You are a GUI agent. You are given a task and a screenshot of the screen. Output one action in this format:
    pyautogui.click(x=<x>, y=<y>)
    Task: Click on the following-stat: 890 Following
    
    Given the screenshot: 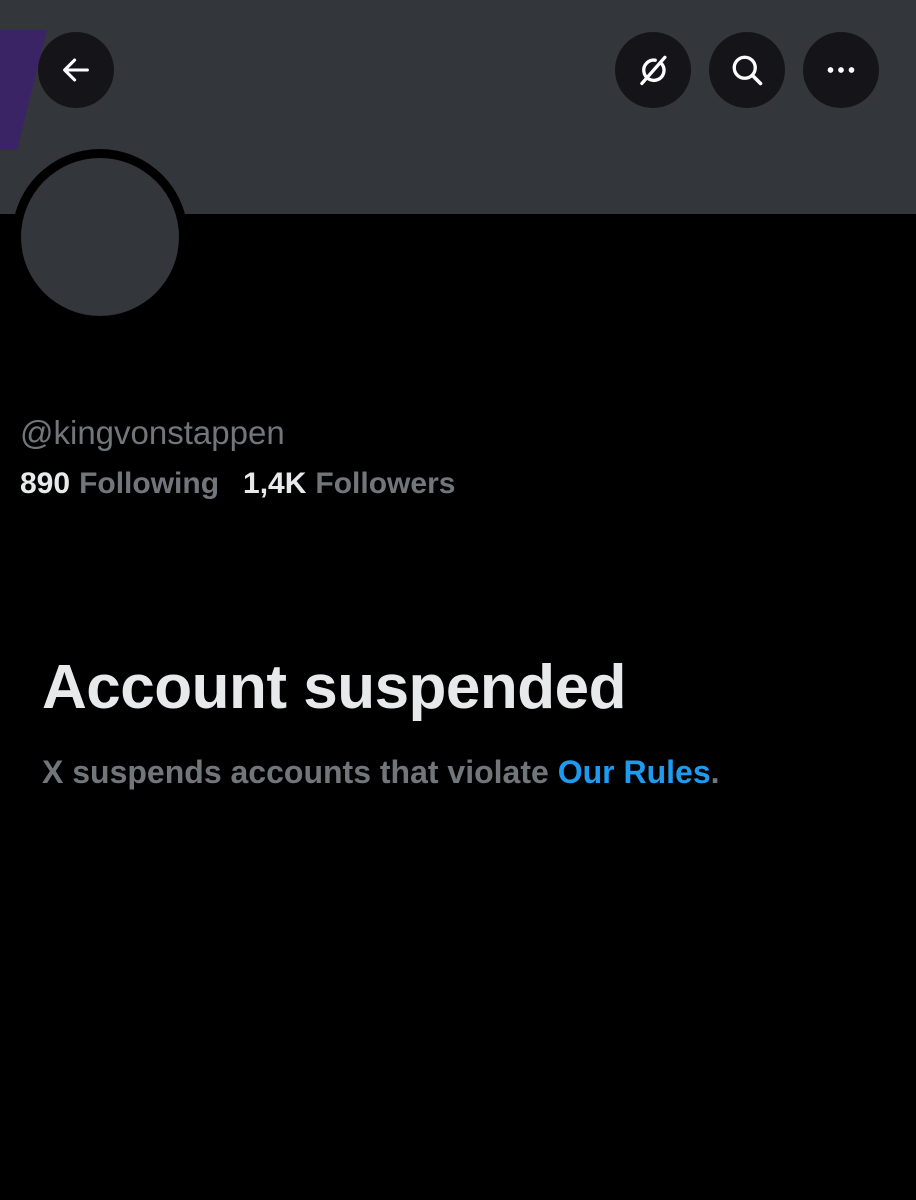 What is the action you would take?
    pyautogui.click(x=119, y=484)
    